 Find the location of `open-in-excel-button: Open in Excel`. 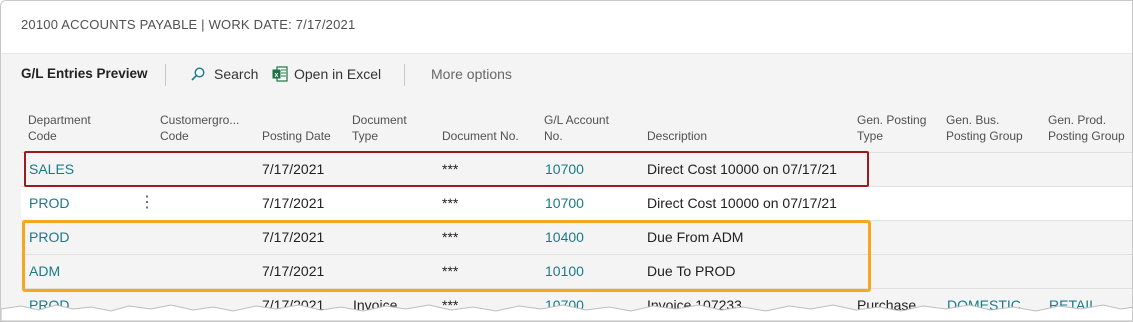

open-in-excel-button: Open in Excel is located at coordinates (337, 74).